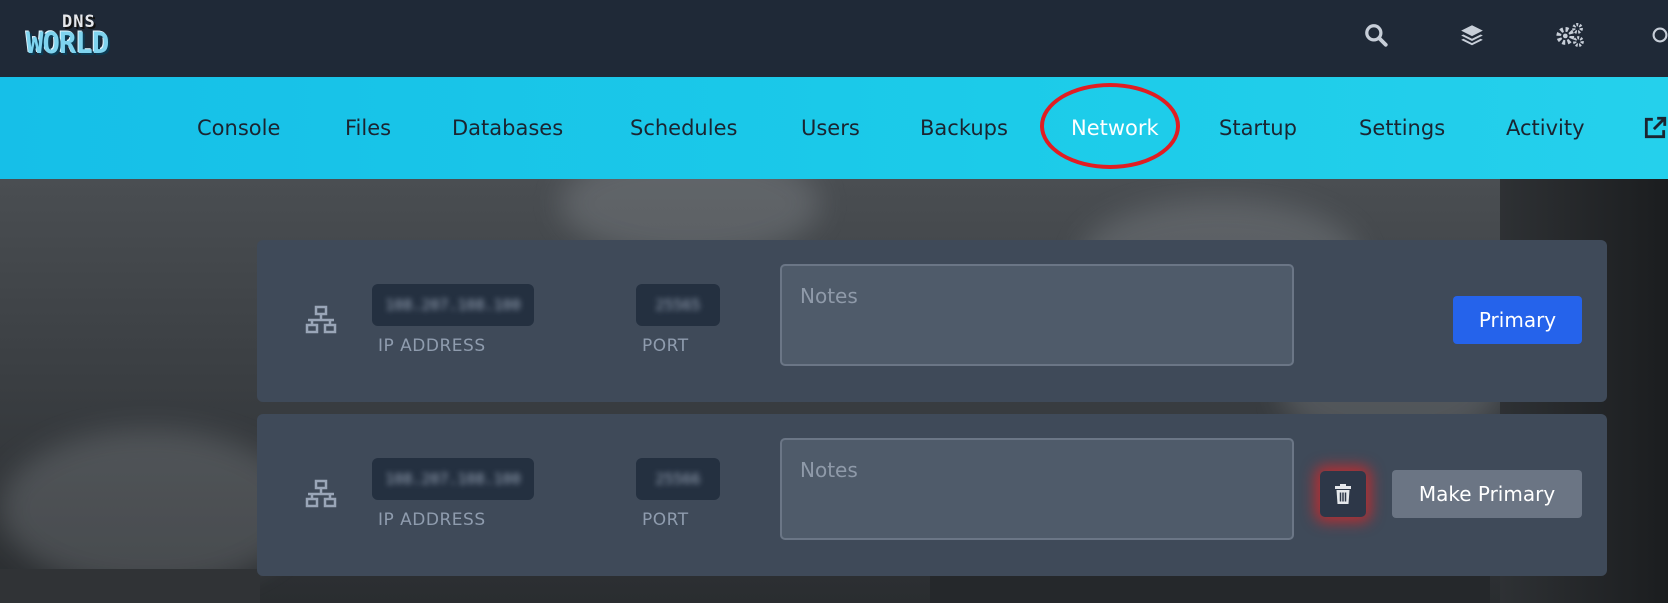 This screenshot has height=603, width=1668. What do you see at coordinates (834, 38) in the screenshot?
I see `top-bar: DNS WORLD` at bounding box center [834, 38].